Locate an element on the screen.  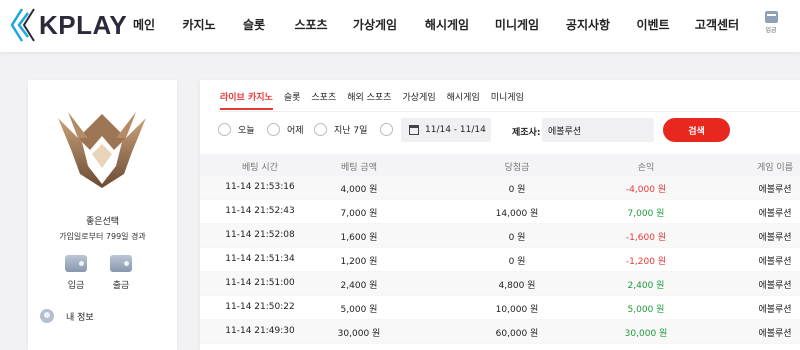
profit-loss-cell: 2,400 원 is located at coordinates (646, 286).